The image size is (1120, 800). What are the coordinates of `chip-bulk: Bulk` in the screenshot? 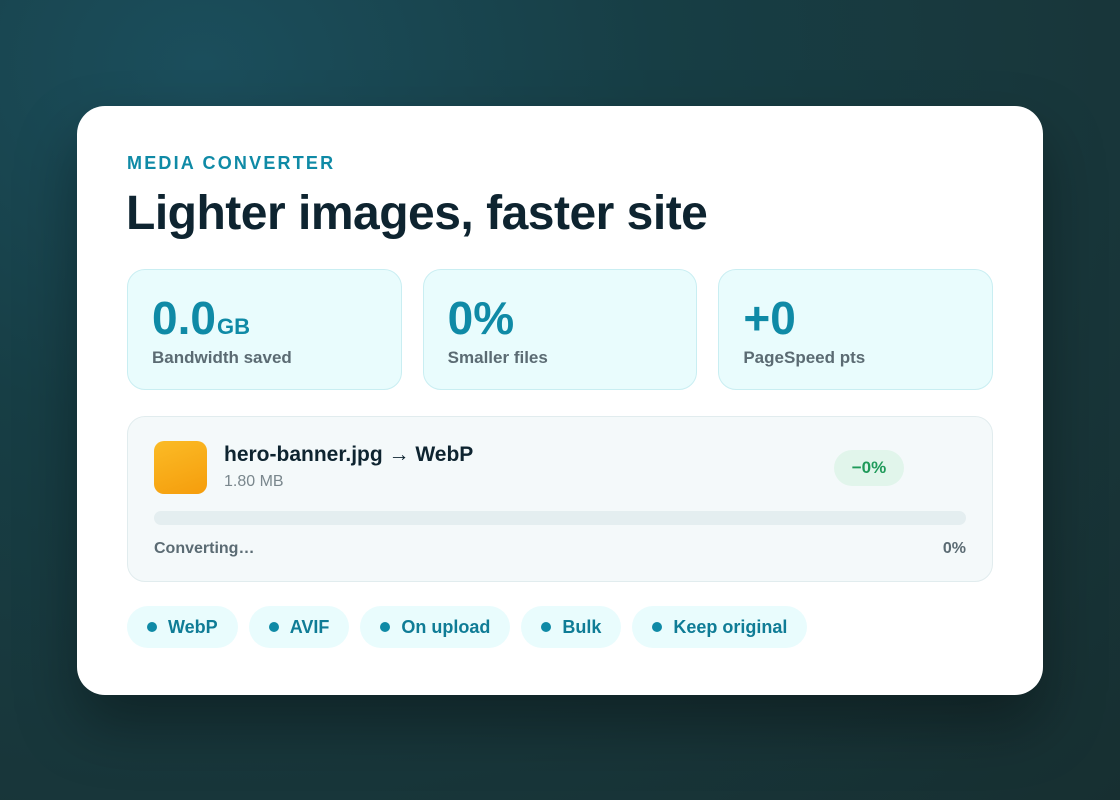 It's located at (571, 627).